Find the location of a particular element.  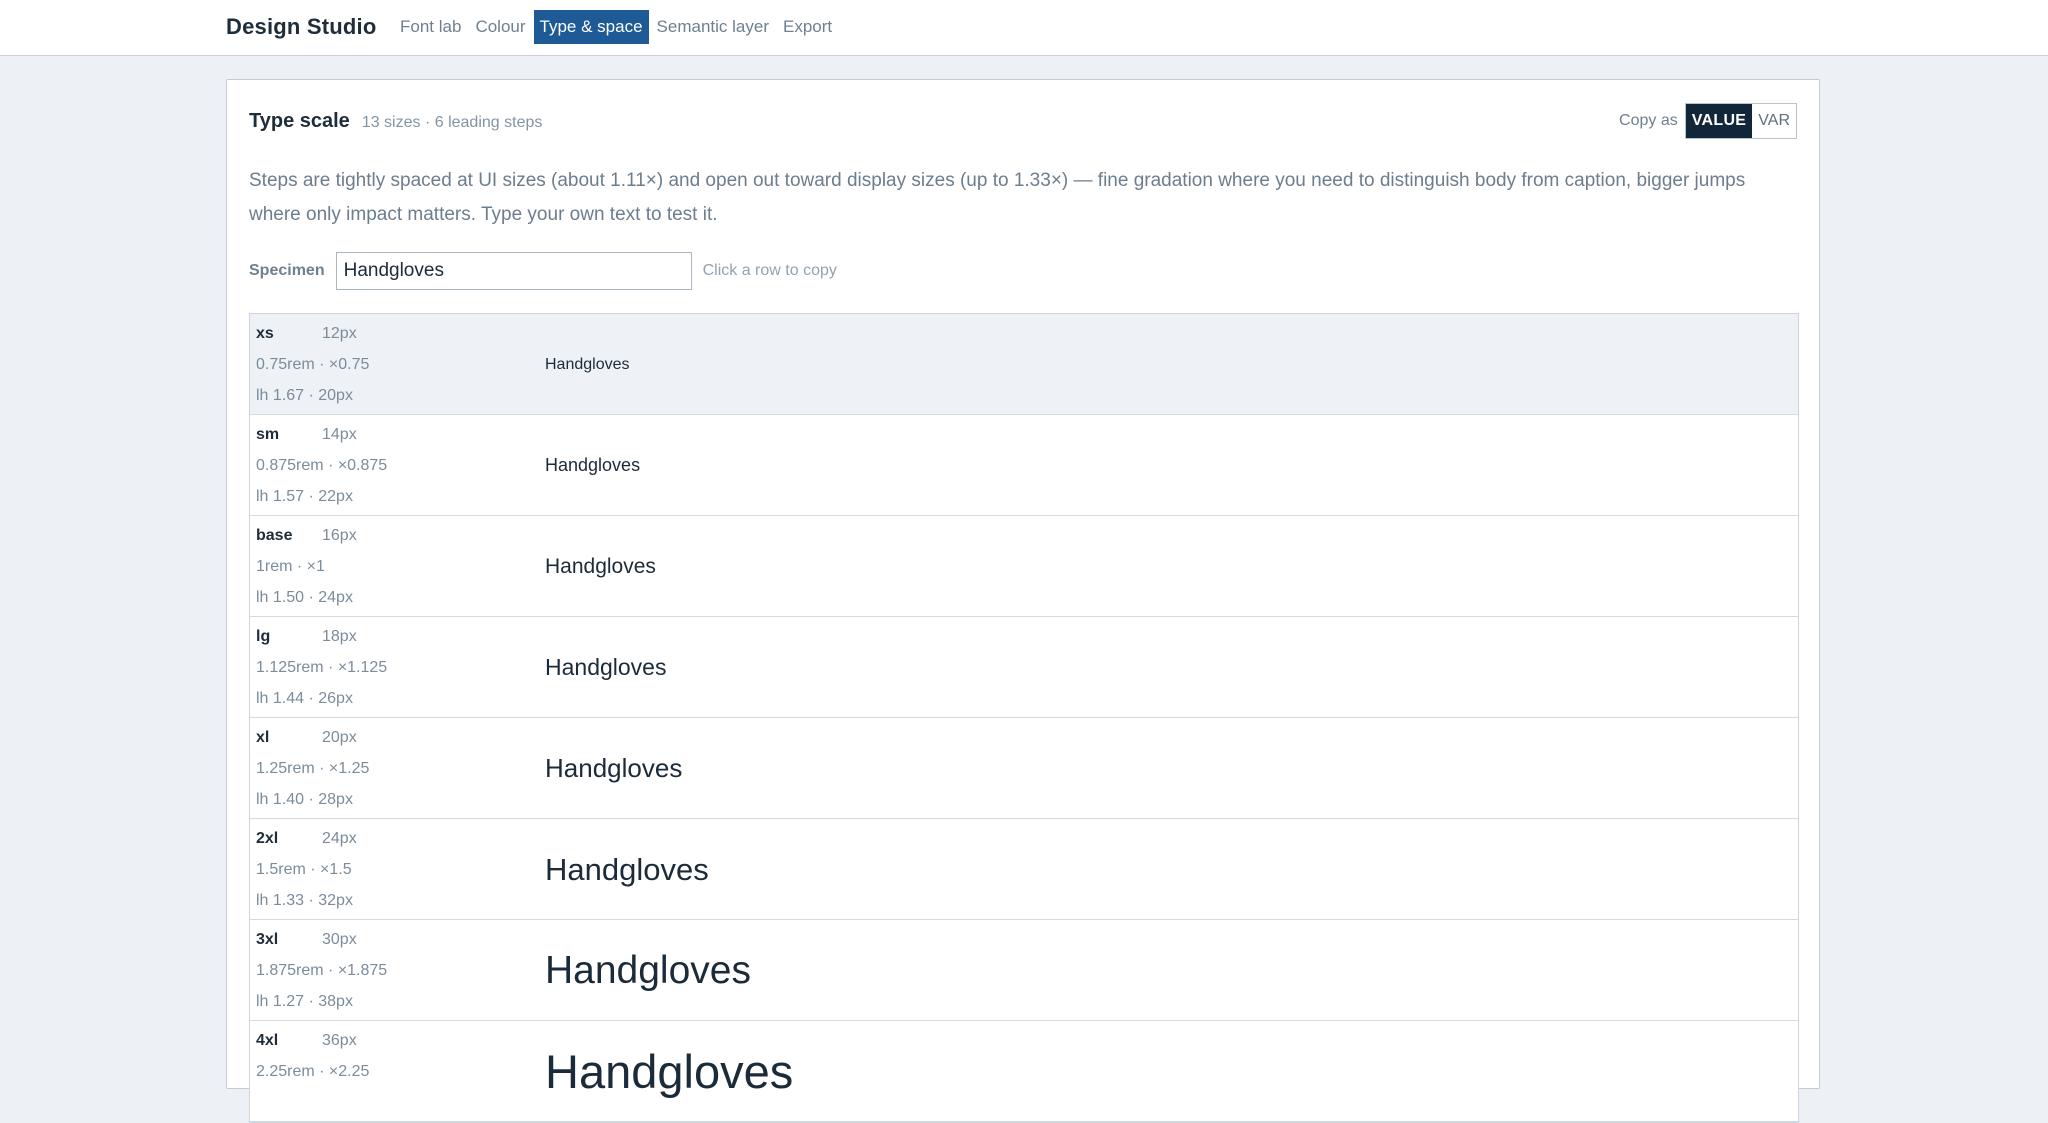

scale-token-line: xl 20px is located at coordinates (391, 742).